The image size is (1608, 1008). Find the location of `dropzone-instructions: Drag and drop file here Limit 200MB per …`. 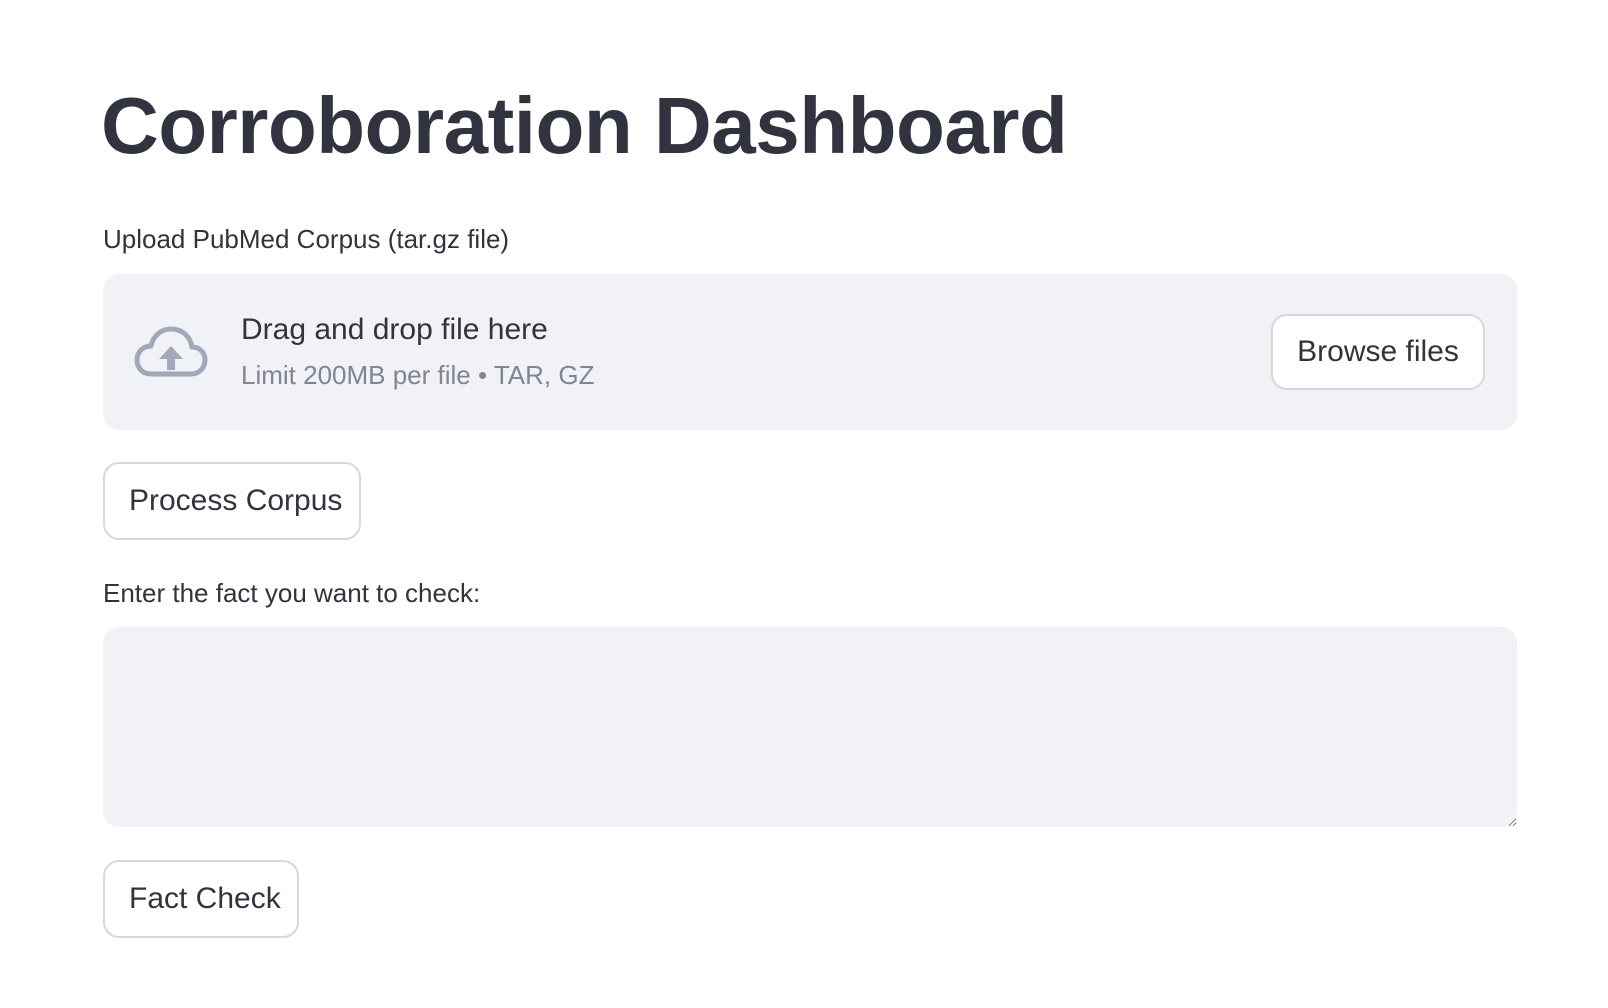

dropzone-instructions: Drag and drop file here Limit 200MB per … is located at coordinates (417, 351).